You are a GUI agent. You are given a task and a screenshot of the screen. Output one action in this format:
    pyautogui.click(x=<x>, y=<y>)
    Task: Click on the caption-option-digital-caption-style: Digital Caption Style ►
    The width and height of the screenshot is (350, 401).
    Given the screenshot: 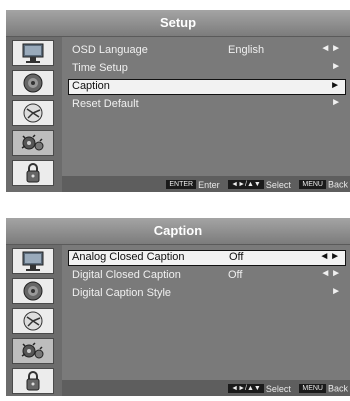 What is the action you would take?
    pyautogui.click(x=207, y=294)
    